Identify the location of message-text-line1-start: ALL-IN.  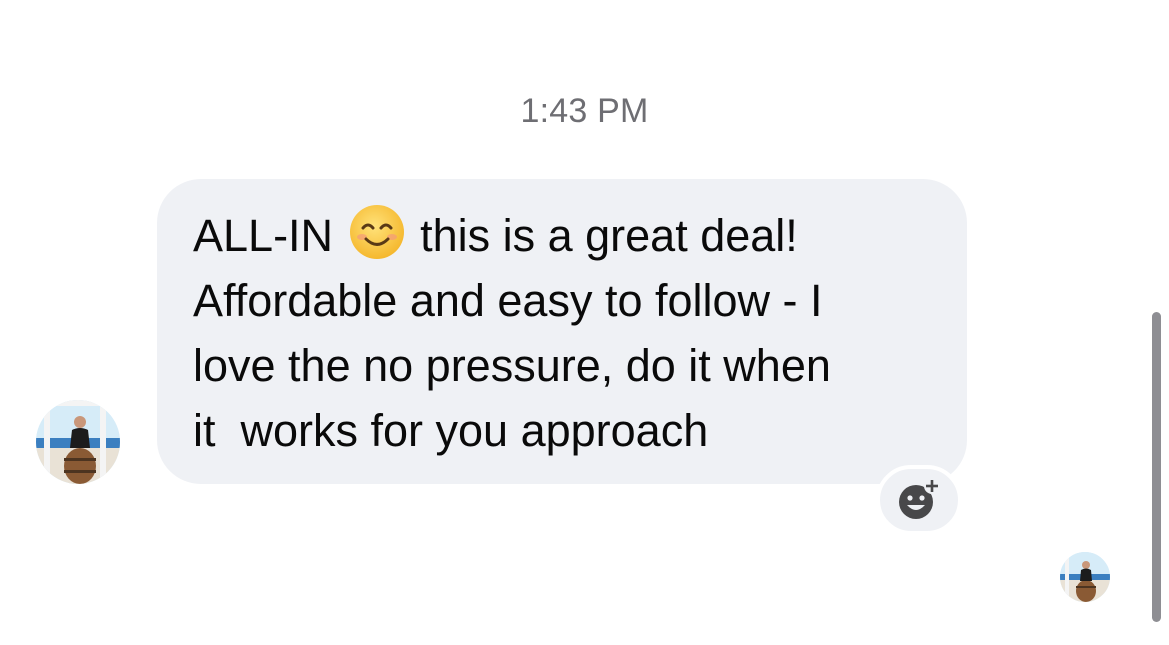
(269, 235).